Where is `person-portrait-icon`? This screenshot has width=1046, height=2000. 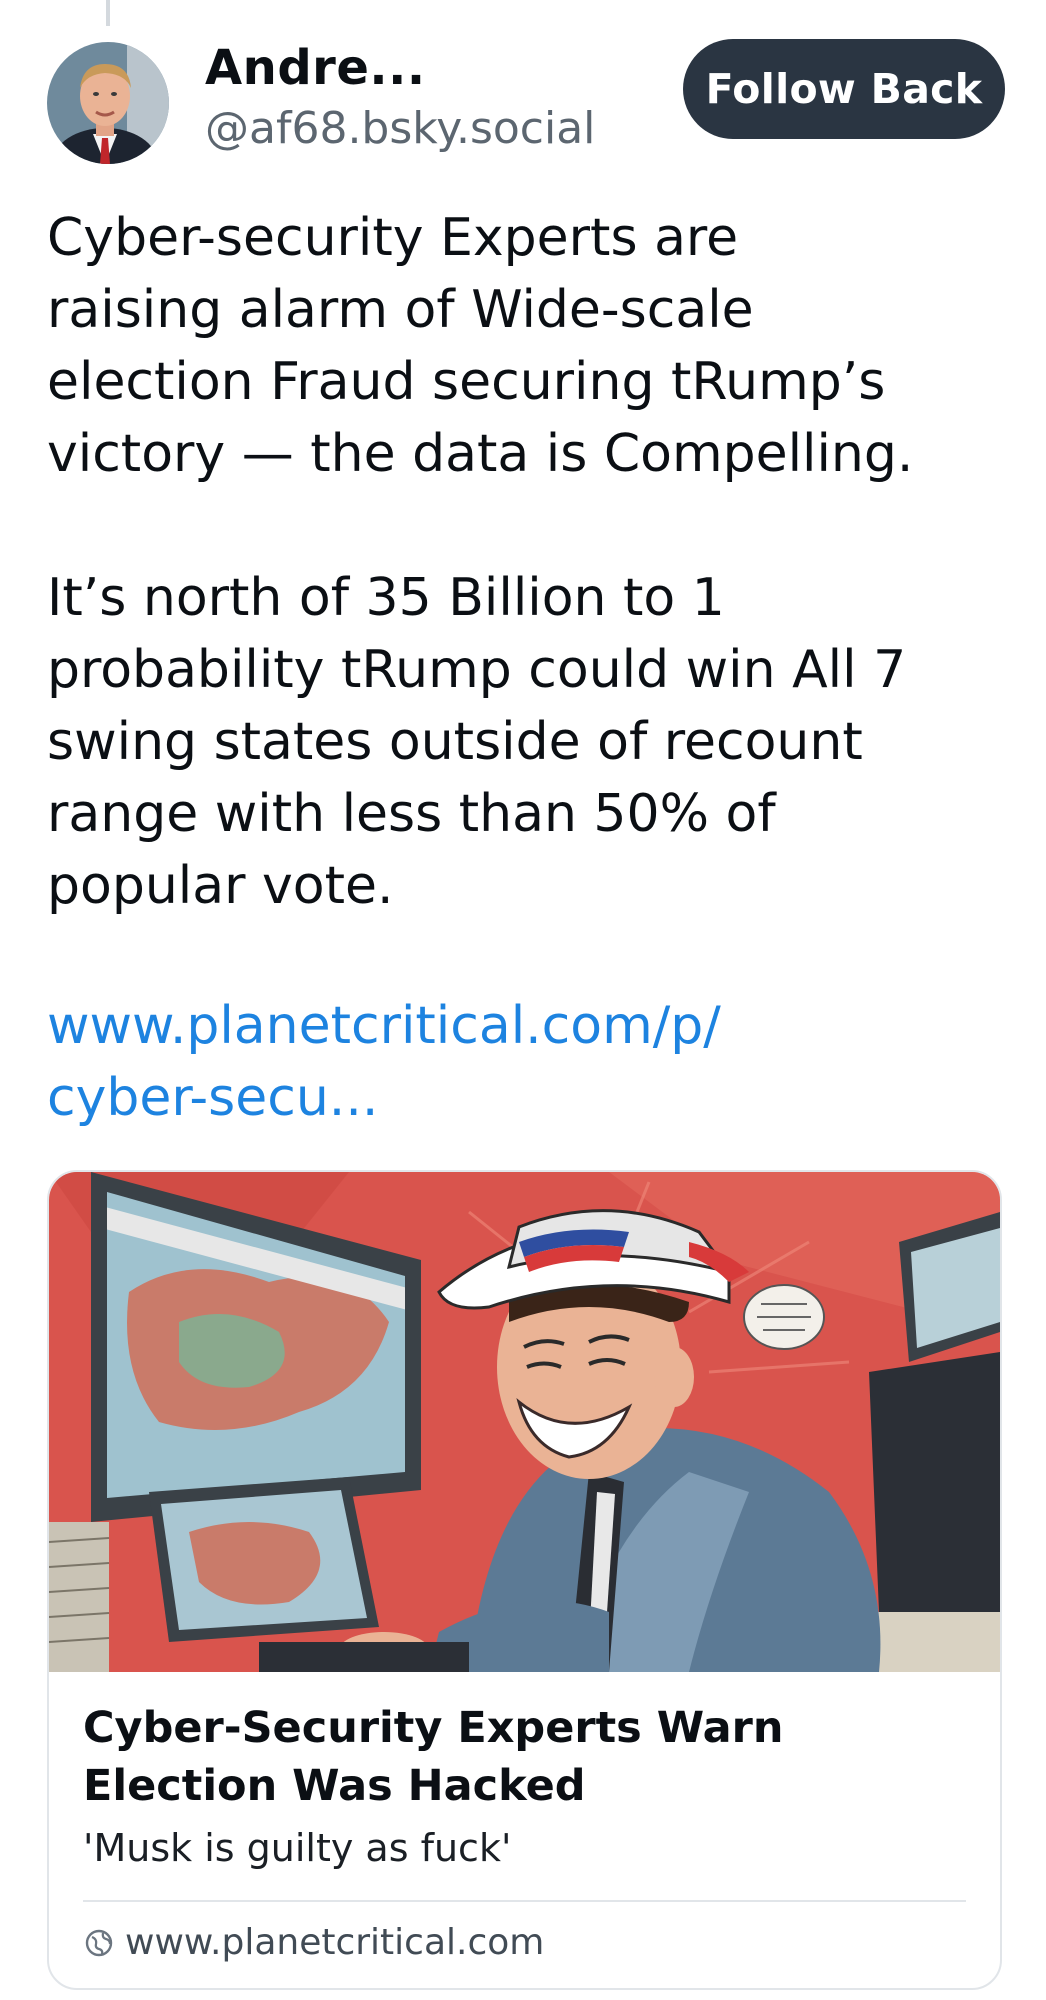
person-portrait-icon is located at coordinates (108, 103).